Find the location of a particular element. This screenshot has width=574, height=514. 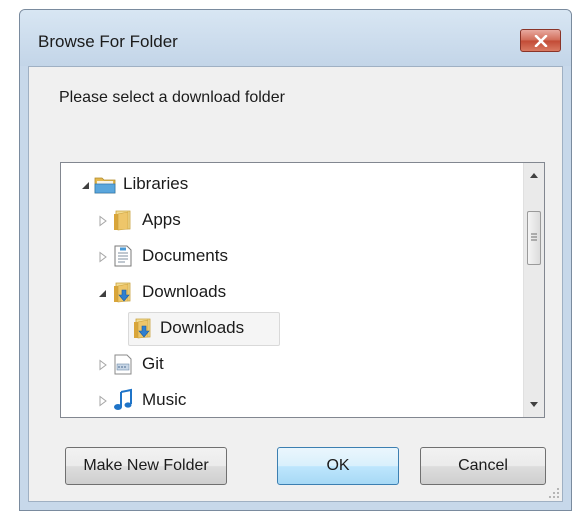

scroll-grip-icon is located at coordinates (534, 237).